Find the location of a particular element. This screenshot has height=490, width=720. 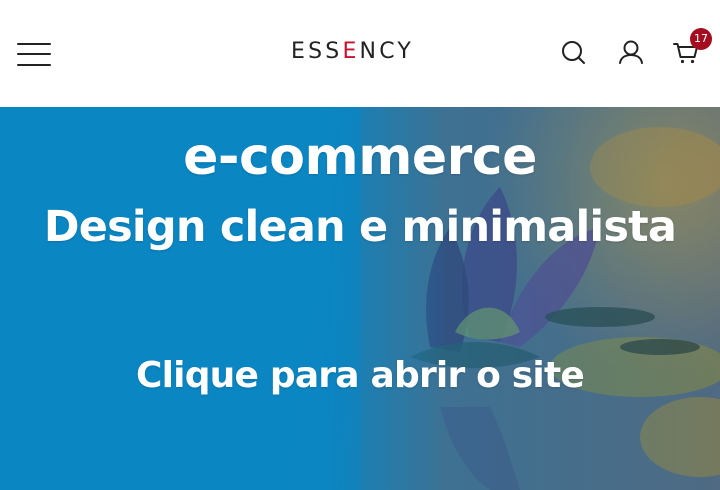

logo-text-start: ESS is located at coordinates (317, 51).